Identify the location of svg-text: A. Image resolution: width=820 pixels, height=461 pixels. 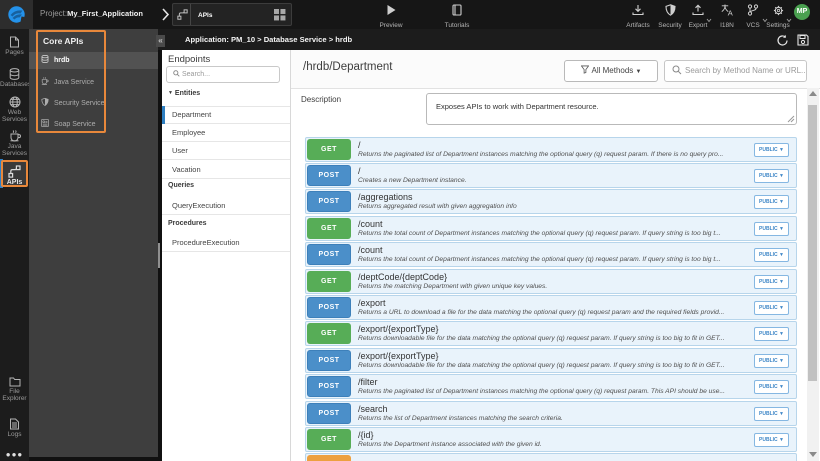
(729, 13).